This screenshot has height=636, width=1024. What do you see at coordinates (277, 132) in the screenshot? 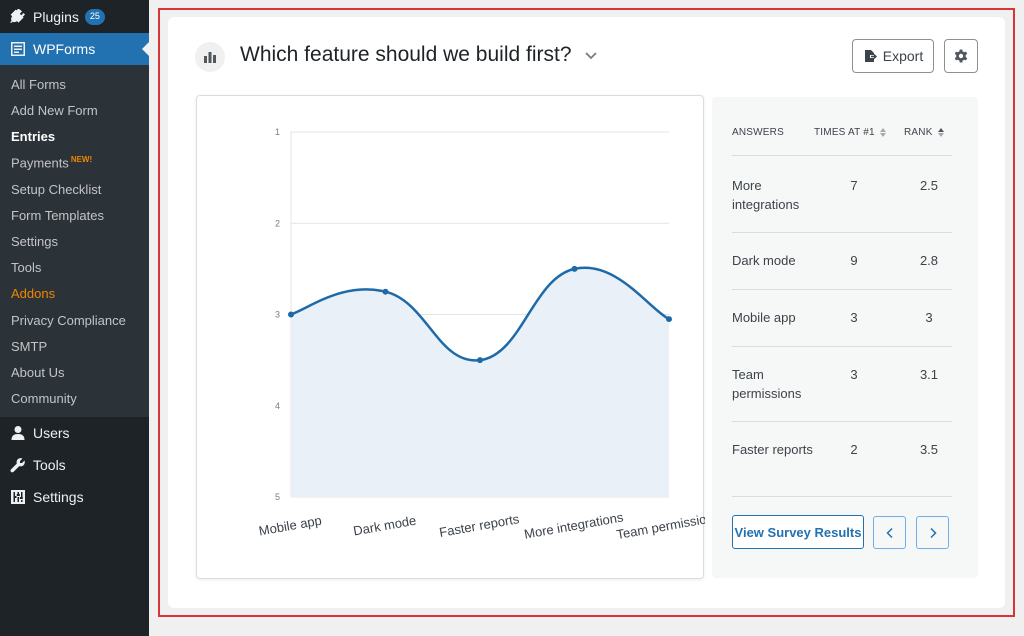
I see `y-tick-label: 1` at bounding box center [277, 132].